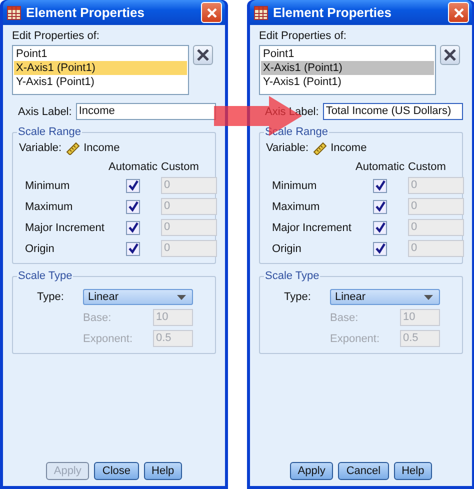 The height and width of the screenshot is (489, 474). Describe the element at coordinates (146, 111) in the screenshot. I see `axis-label-field: Income` at that location.